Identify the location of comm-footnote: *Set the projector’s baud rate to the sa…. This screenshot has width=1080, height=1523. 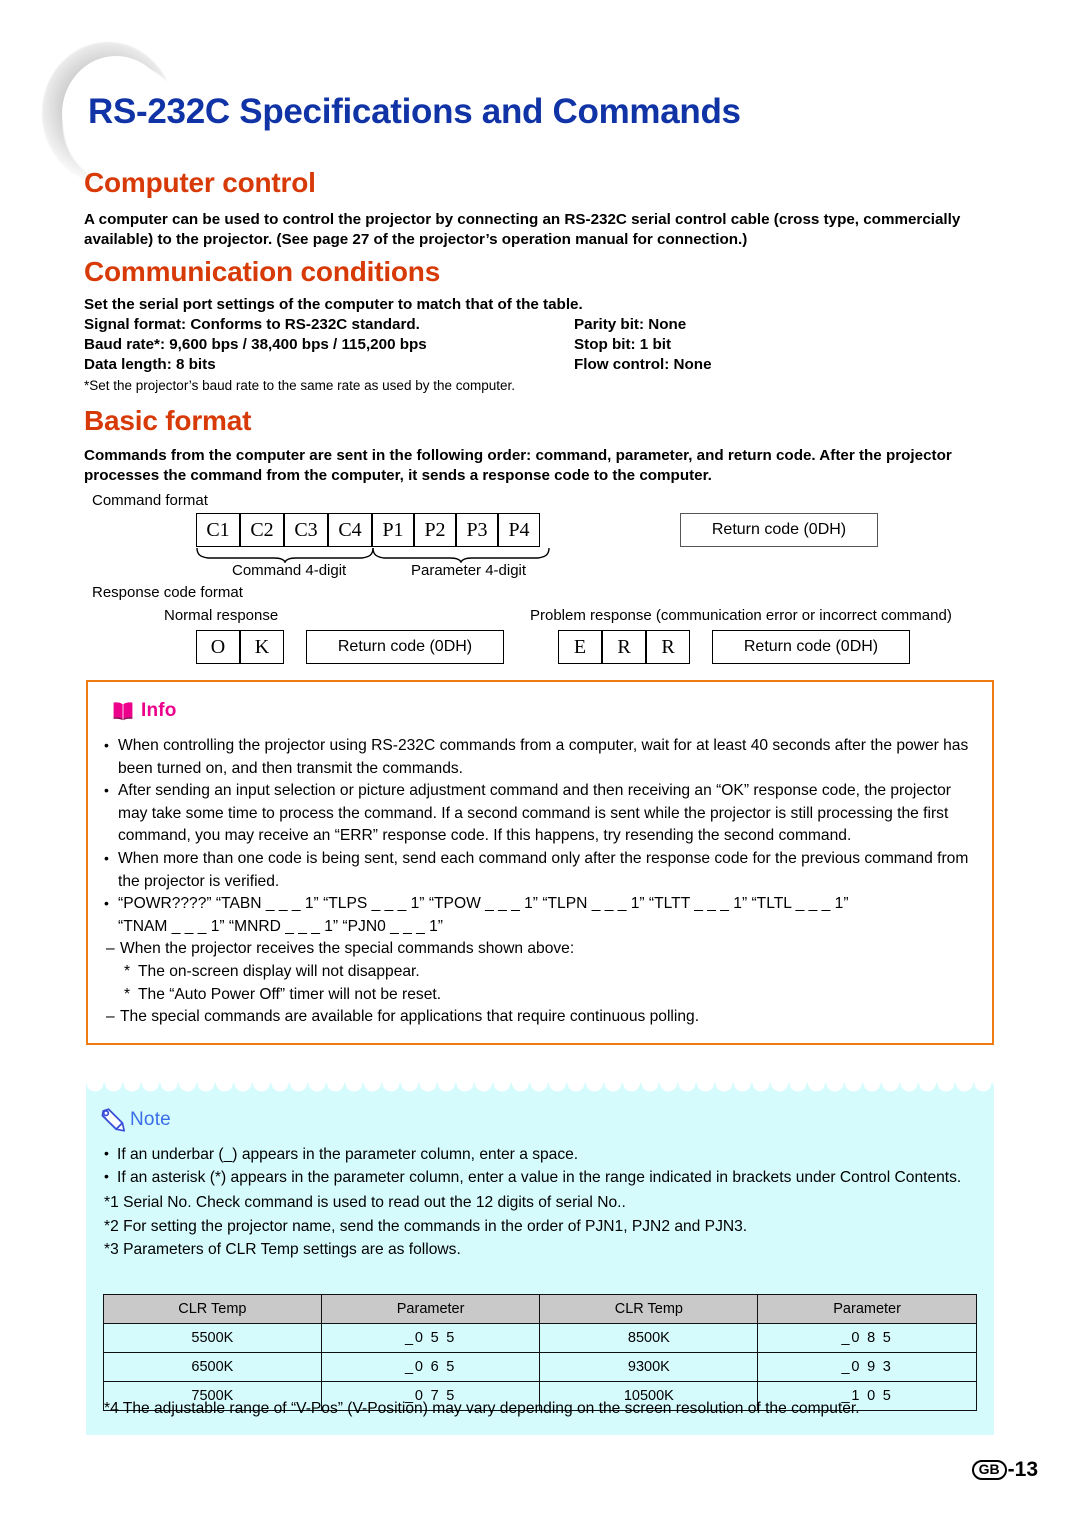
(300, 385).